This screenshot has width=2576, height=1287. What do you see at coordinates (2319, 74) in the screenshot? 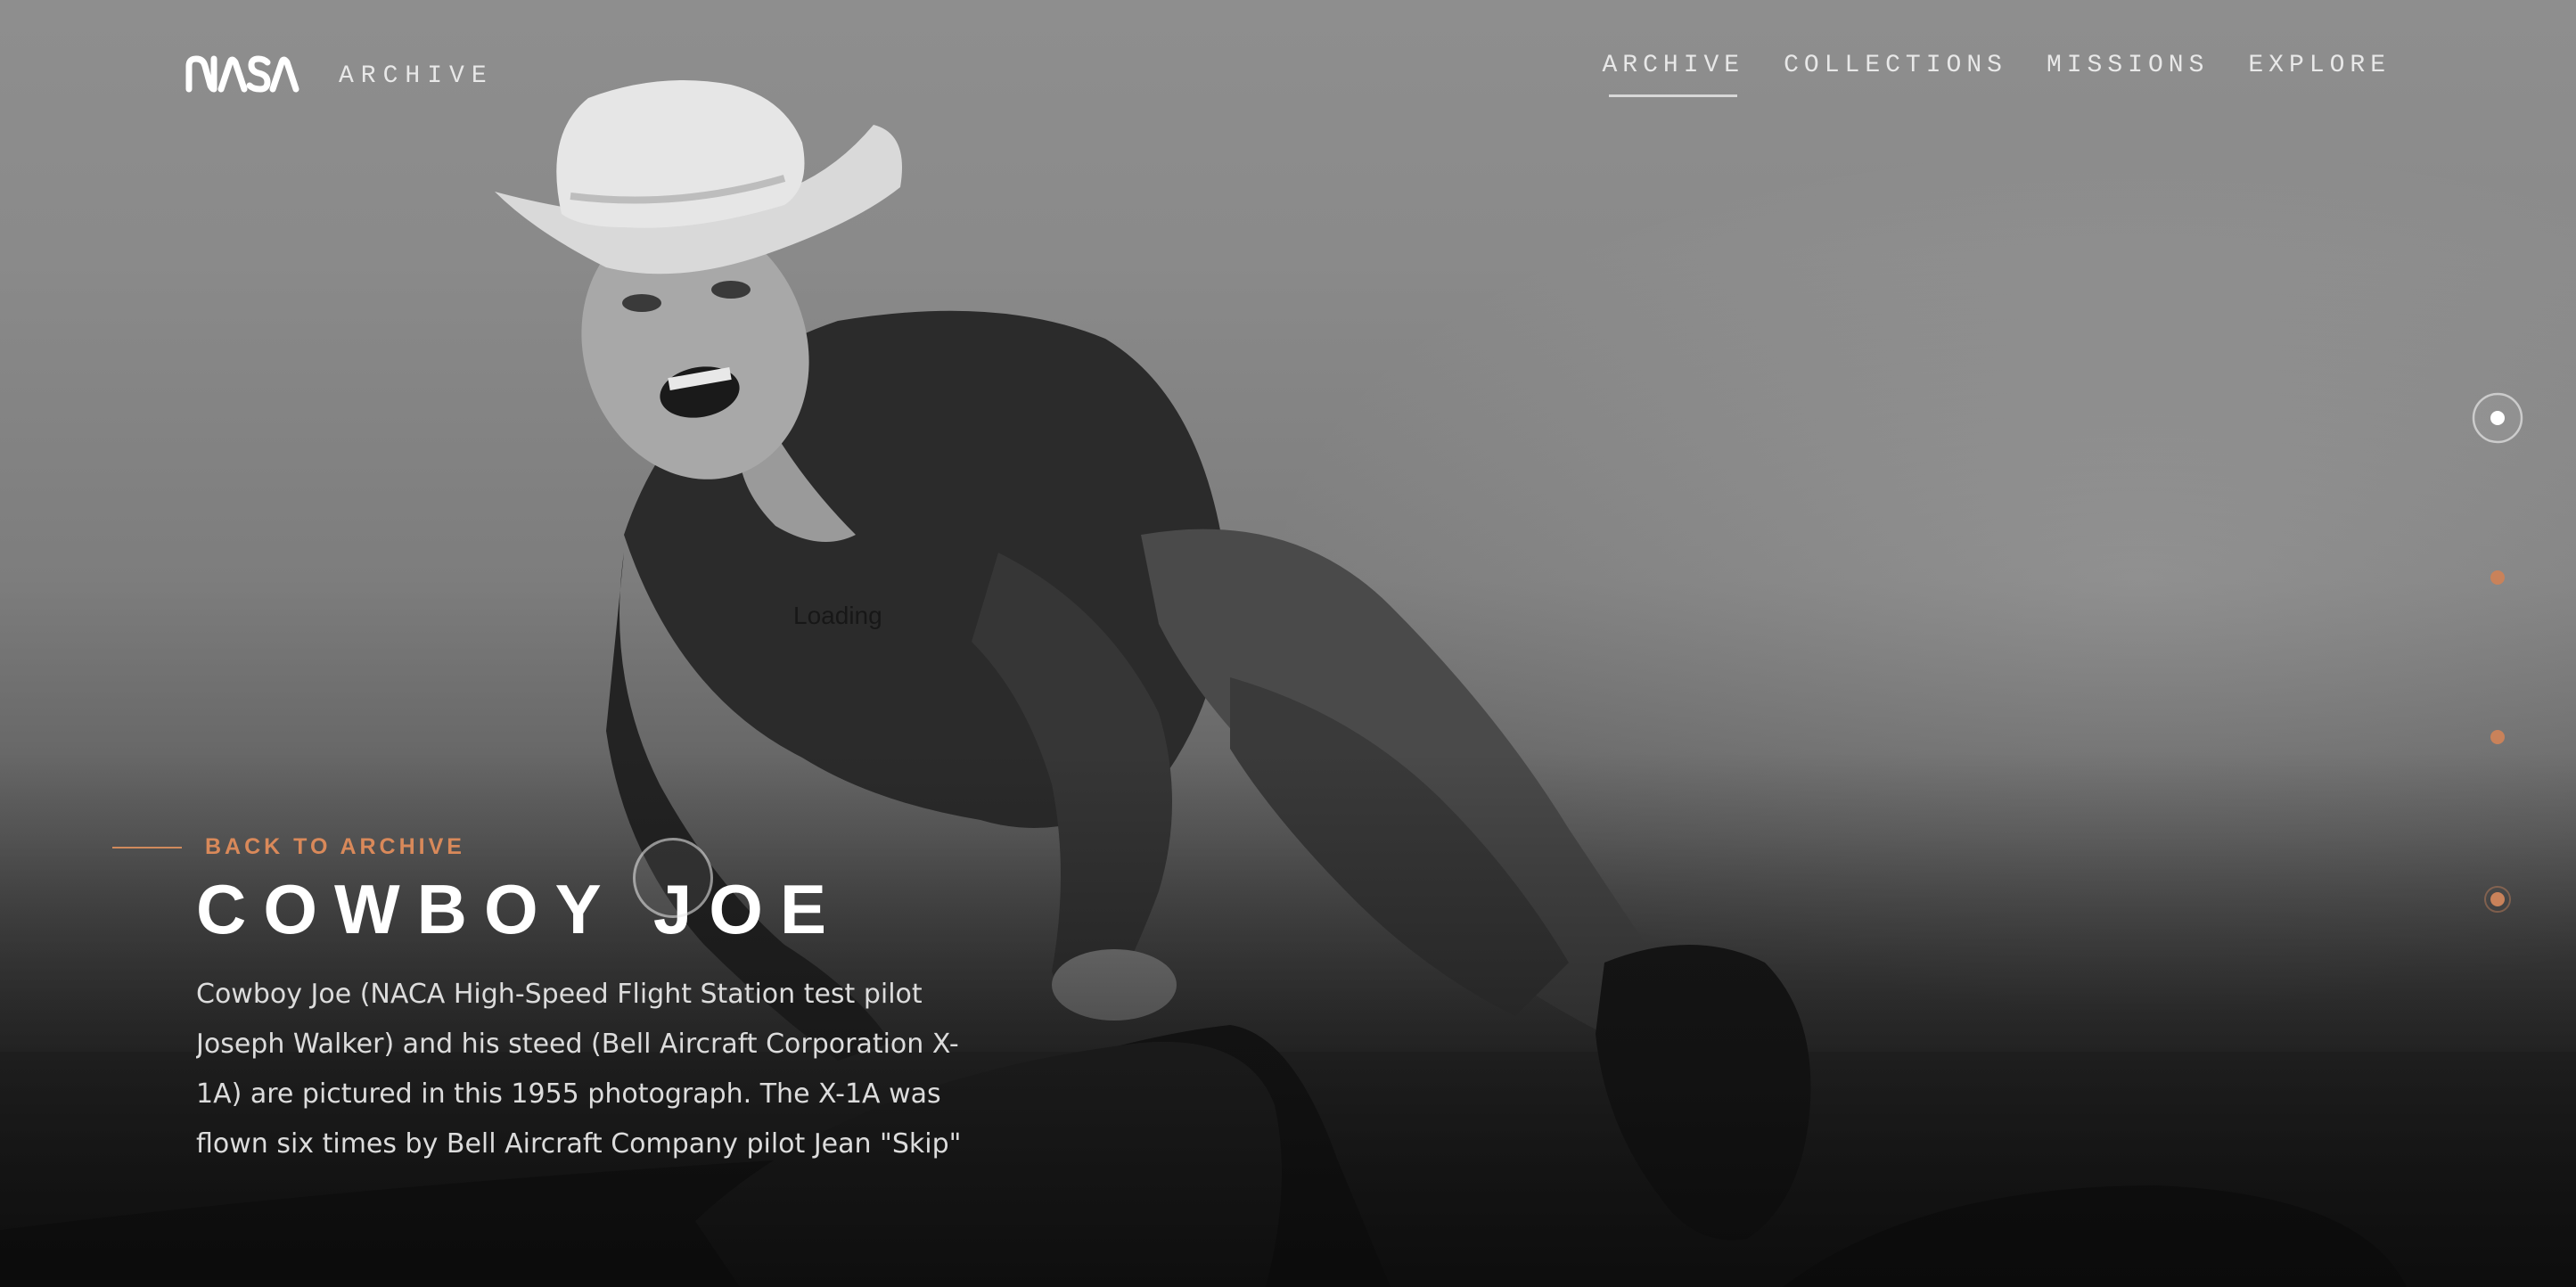
I see `nav-explore: EXPLORE` at bounding box center [2319, 74].